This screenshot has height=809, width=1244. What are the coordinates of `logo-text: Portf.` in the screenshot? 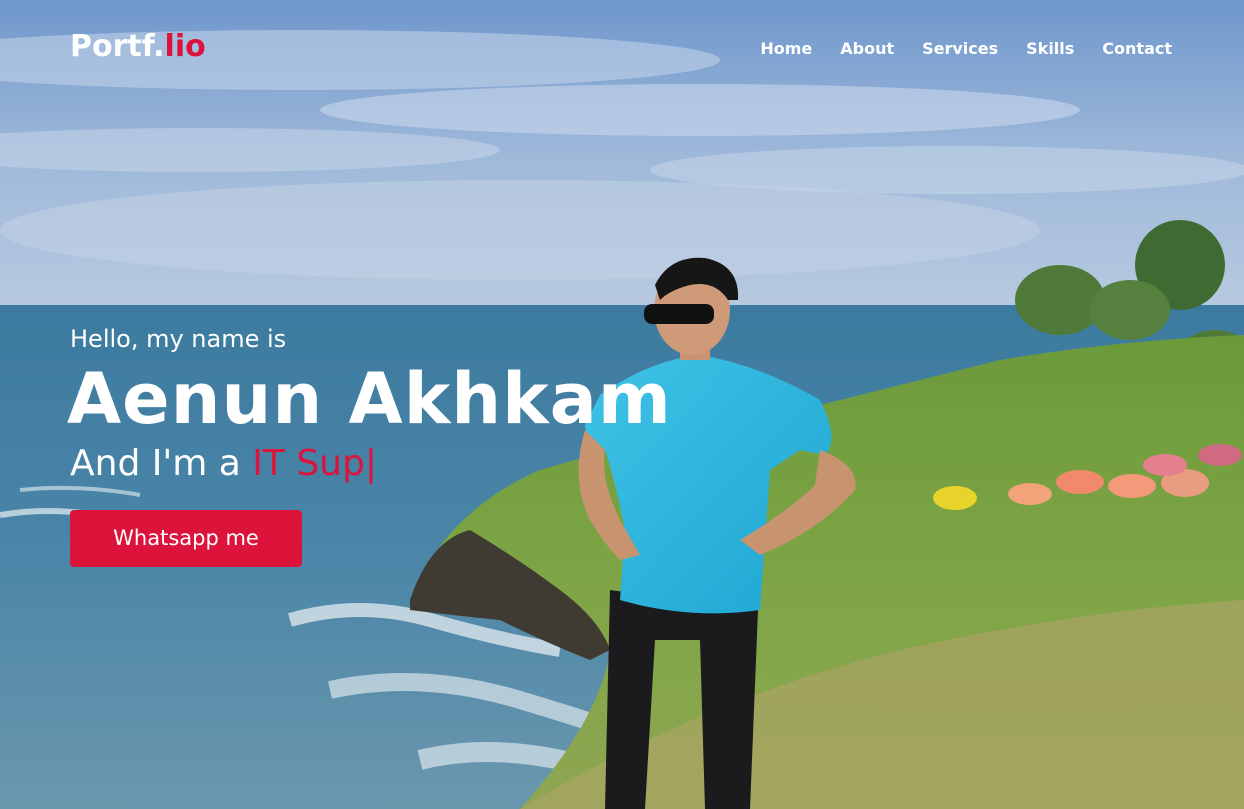 It's located at (117, 46).